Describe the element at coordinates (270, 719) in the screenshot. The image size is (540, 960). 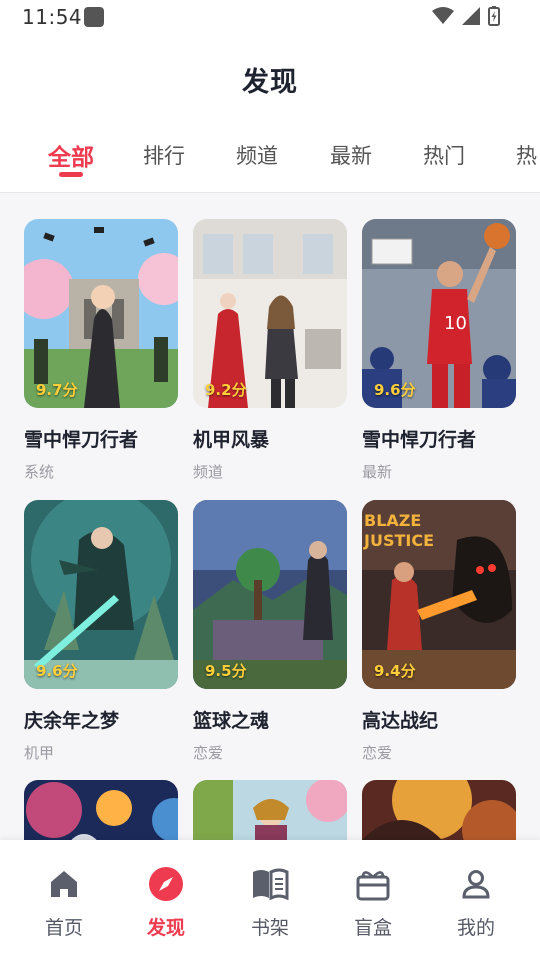
I see `book-title: 篮球之魂` at that location.